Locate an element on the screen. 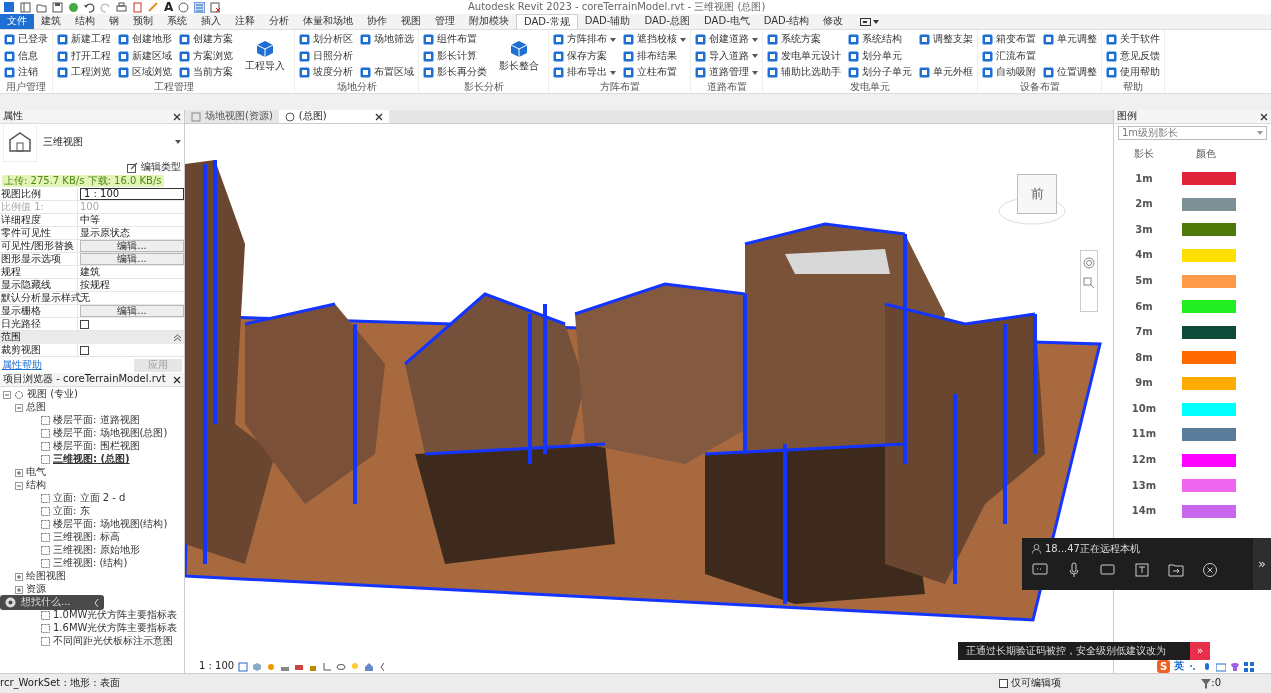  ribbon-tab: 注释 is located at coordinates (245, 21).